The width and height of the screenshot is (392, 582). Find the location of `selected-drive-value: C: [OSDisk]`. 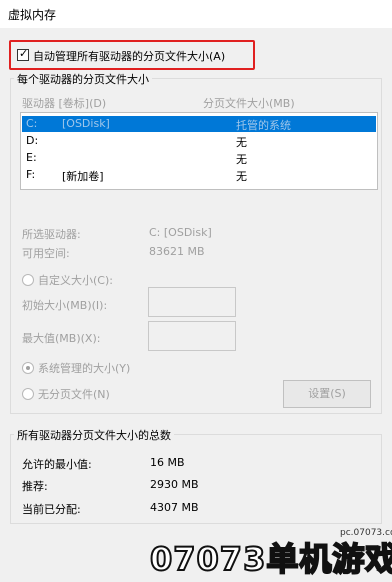

selected-drive-value: C: [OSDisk] is located at coordinates (180, 232).